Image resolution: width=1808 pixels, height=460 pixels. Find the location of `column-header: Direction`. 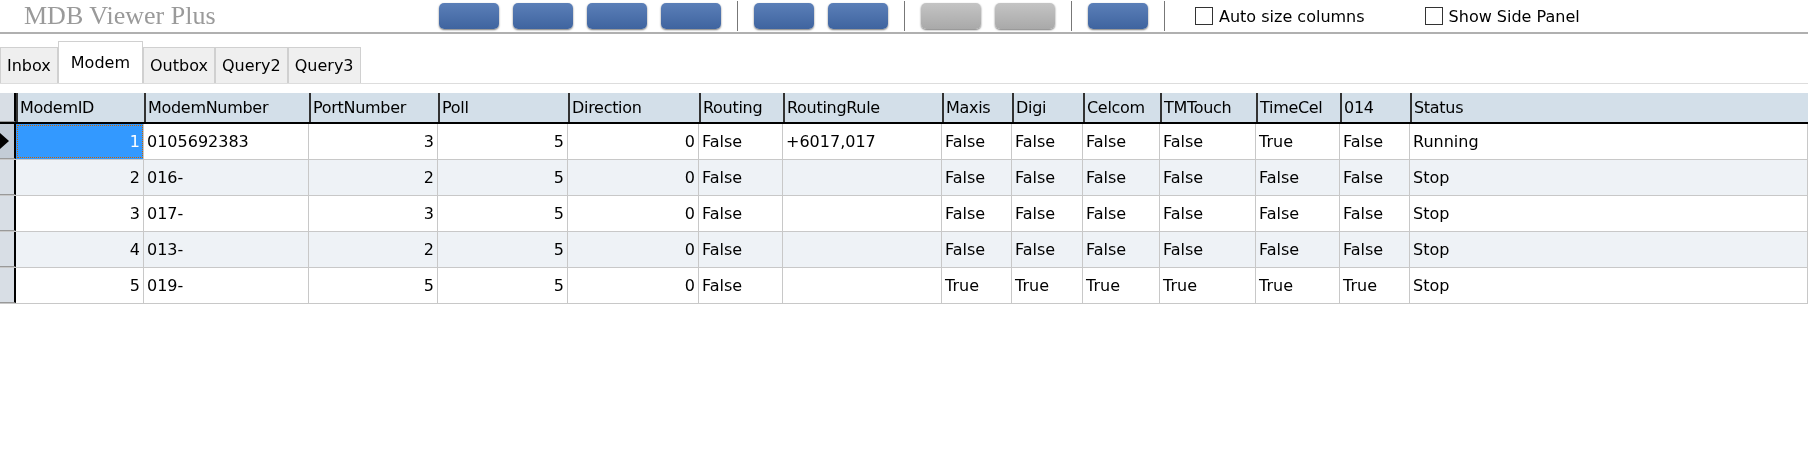

column-header: Direction is located at coordinates (633, 107).